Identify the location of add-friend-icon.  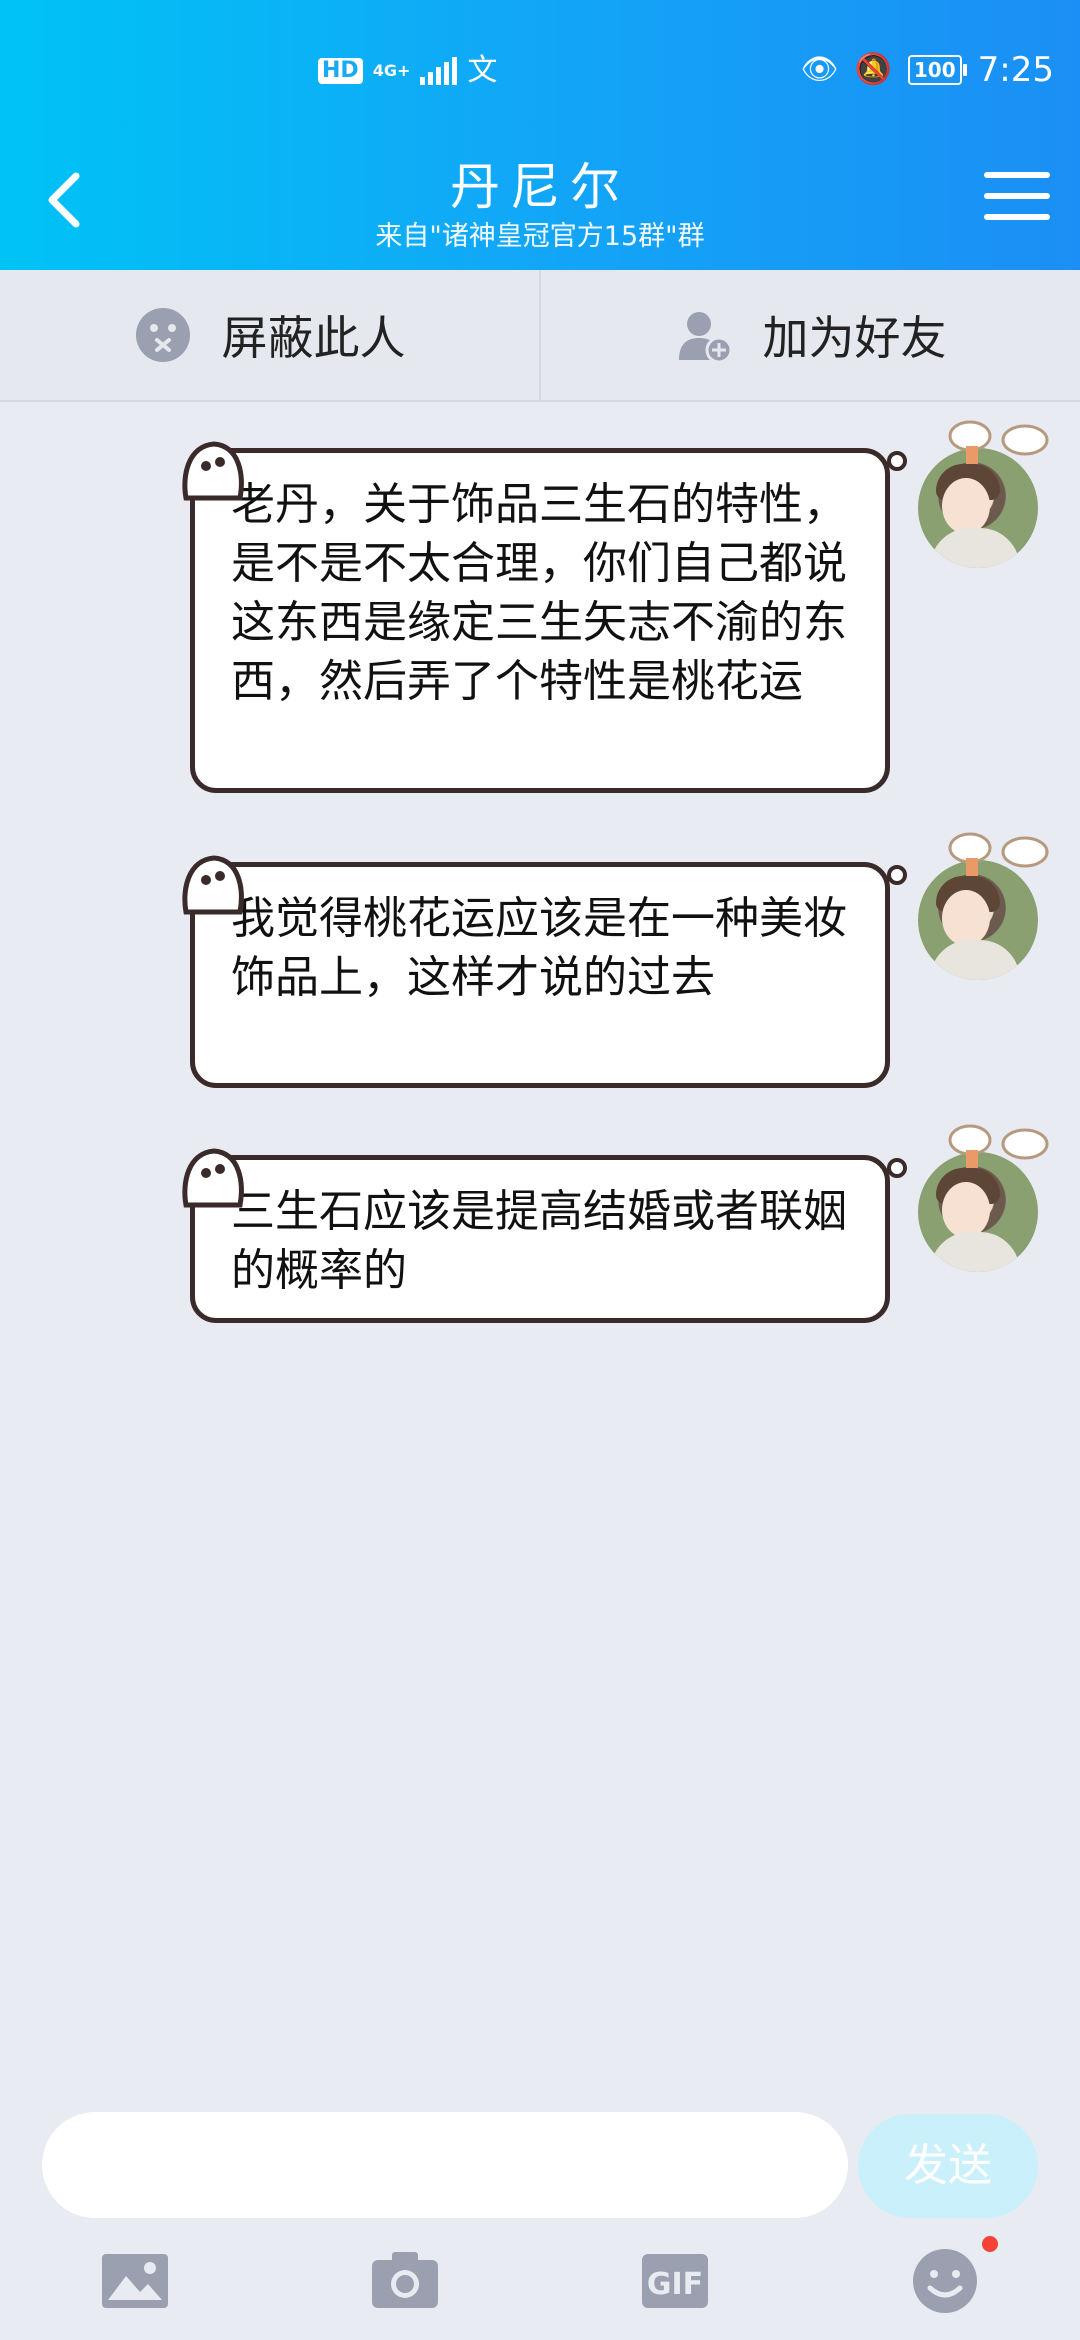
(705, 338).